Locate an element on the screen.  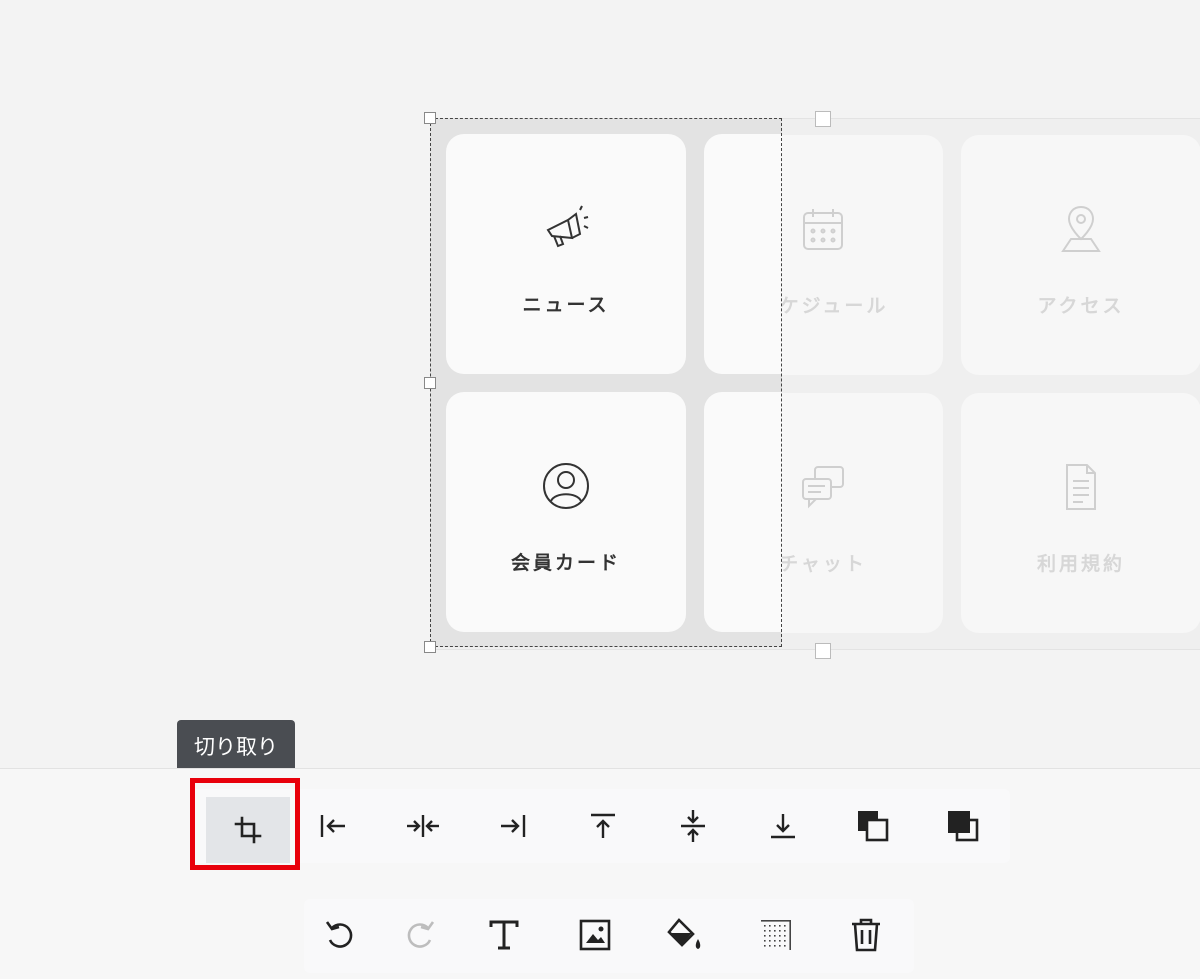
align-bottom-icon is located at coordinates (783, 826).